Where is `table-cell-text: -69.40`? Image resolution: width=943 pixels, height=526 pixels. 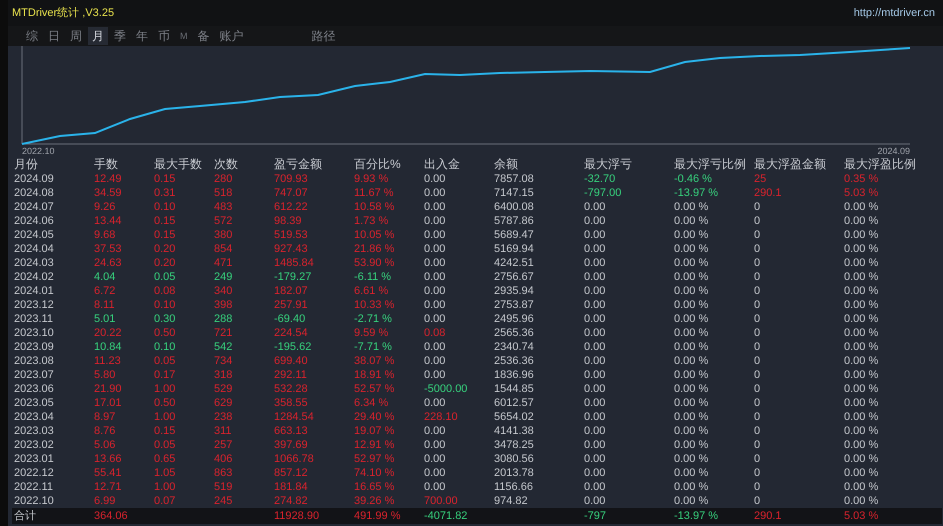 table-cell-text: -69.40 is located at coordinates (289, 319).